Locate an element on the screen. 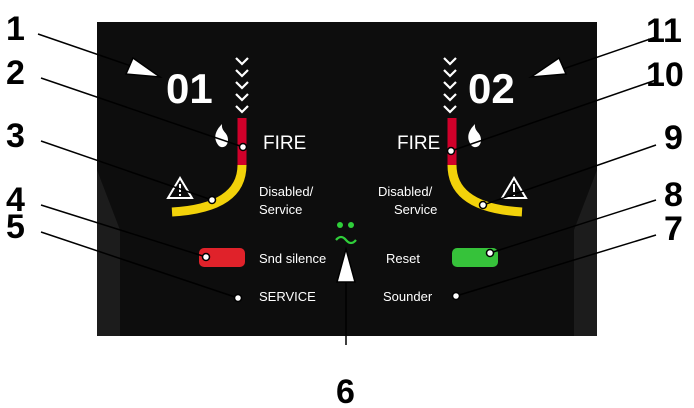 The image size is (694, 408). fire-label-left: FIRE is located at coordinates (284, 143).